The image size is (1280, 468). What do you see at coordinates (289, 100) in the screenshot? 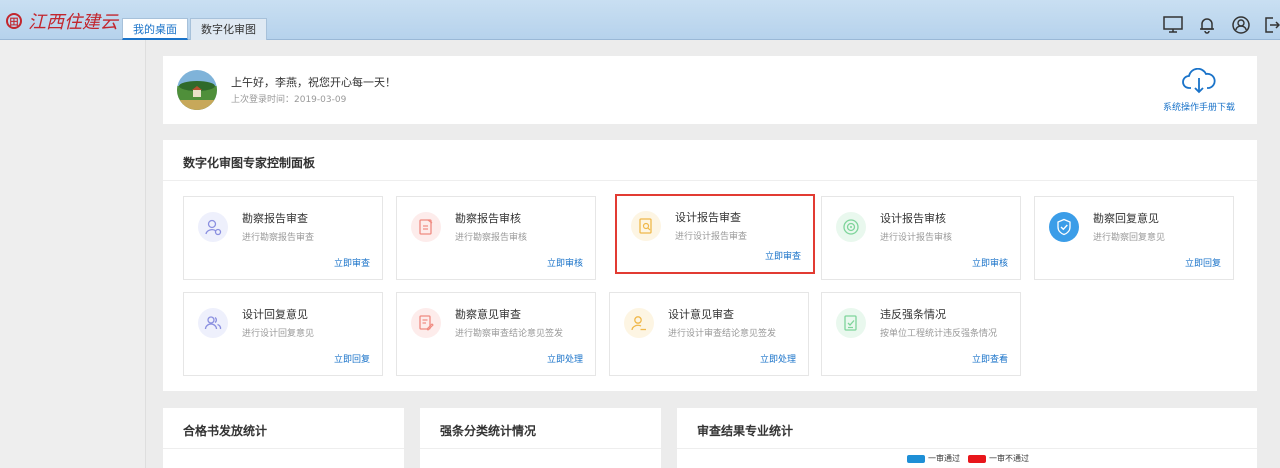
I see `last-login-text: 上次登录时间：2019-03-09` at bounding box center [289, 100].